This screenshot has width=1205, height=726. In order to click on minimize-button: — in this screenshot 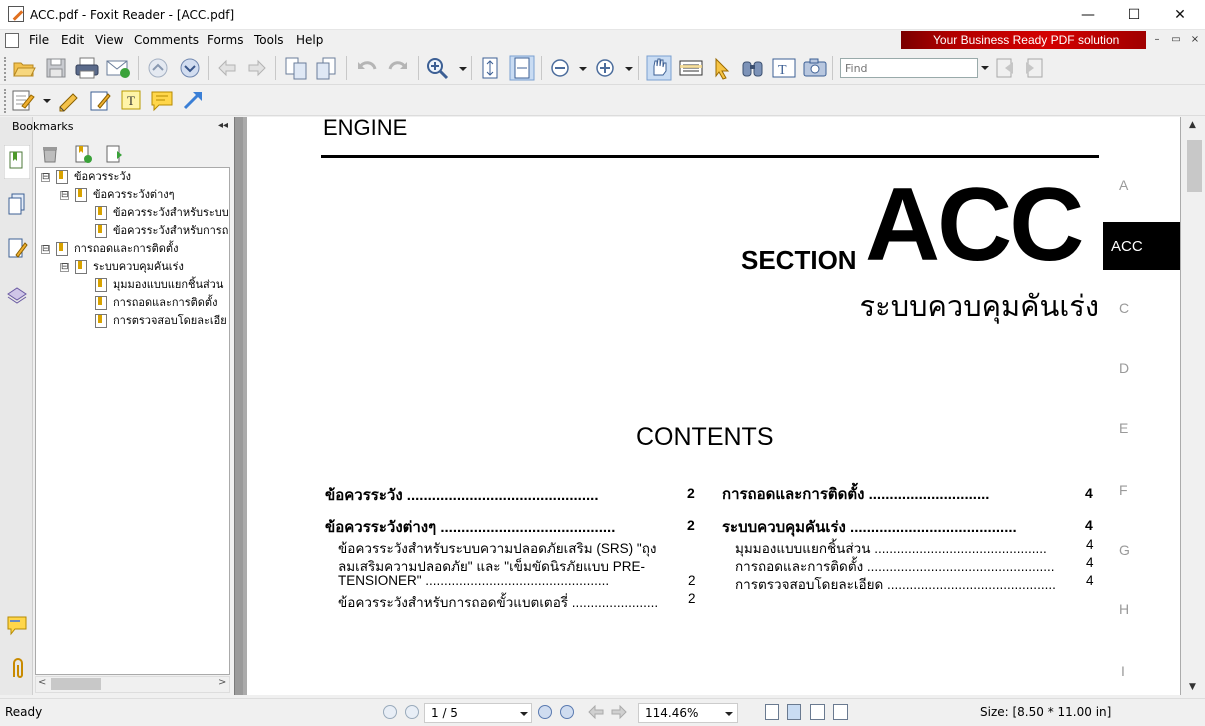, I will do `click(1088, 15)`.